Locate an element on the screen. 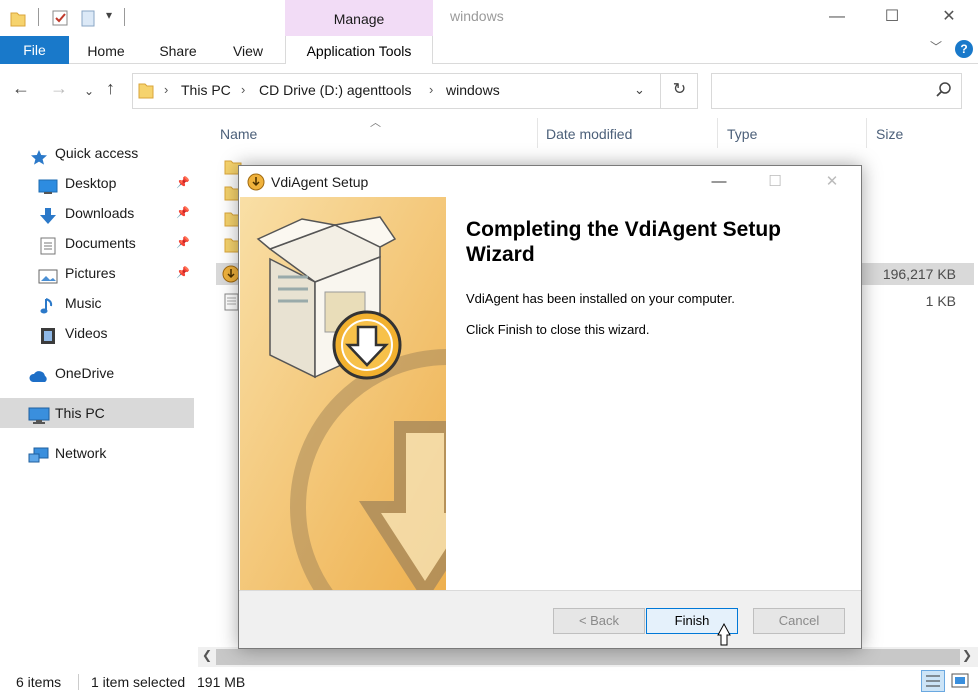  ribbon is located at coordinates (489, 50).